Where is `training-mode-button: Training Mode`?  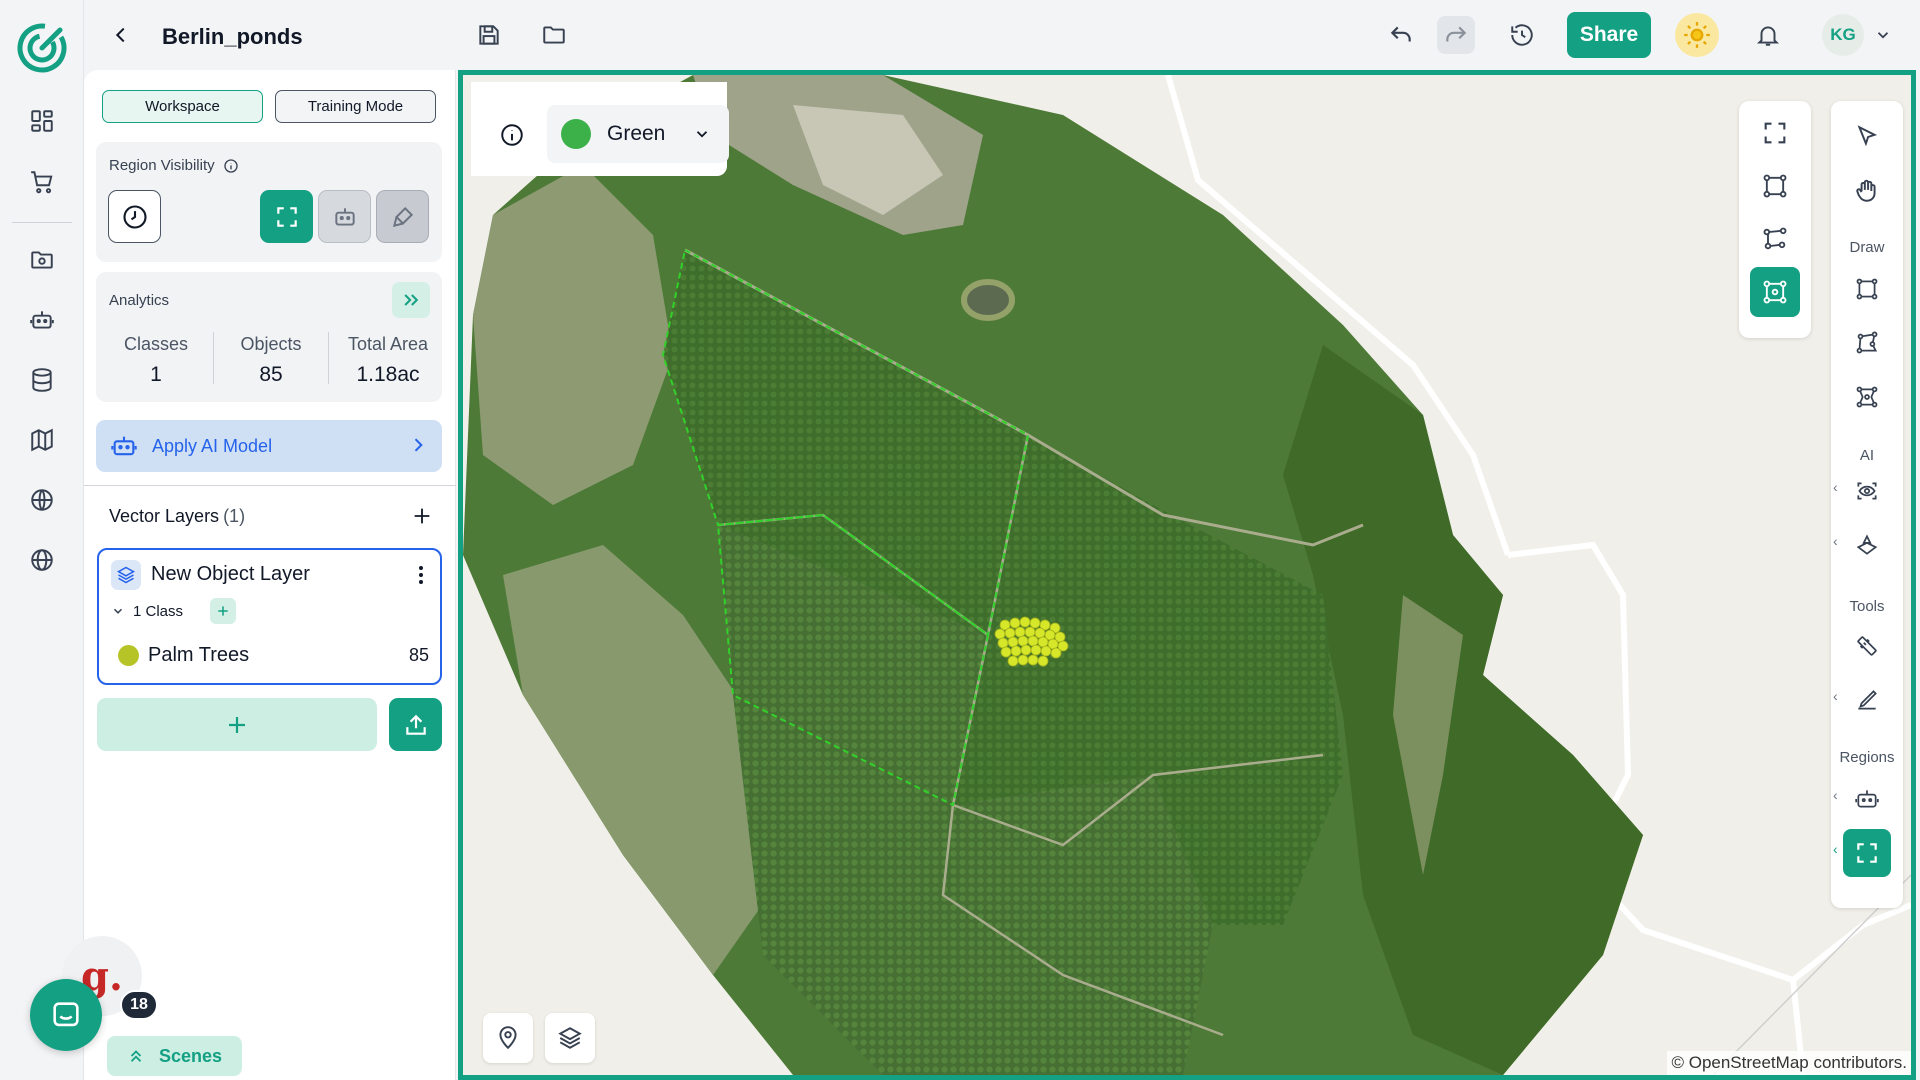 training-mode-button: Training Mode is located at coordinates (355, 106).